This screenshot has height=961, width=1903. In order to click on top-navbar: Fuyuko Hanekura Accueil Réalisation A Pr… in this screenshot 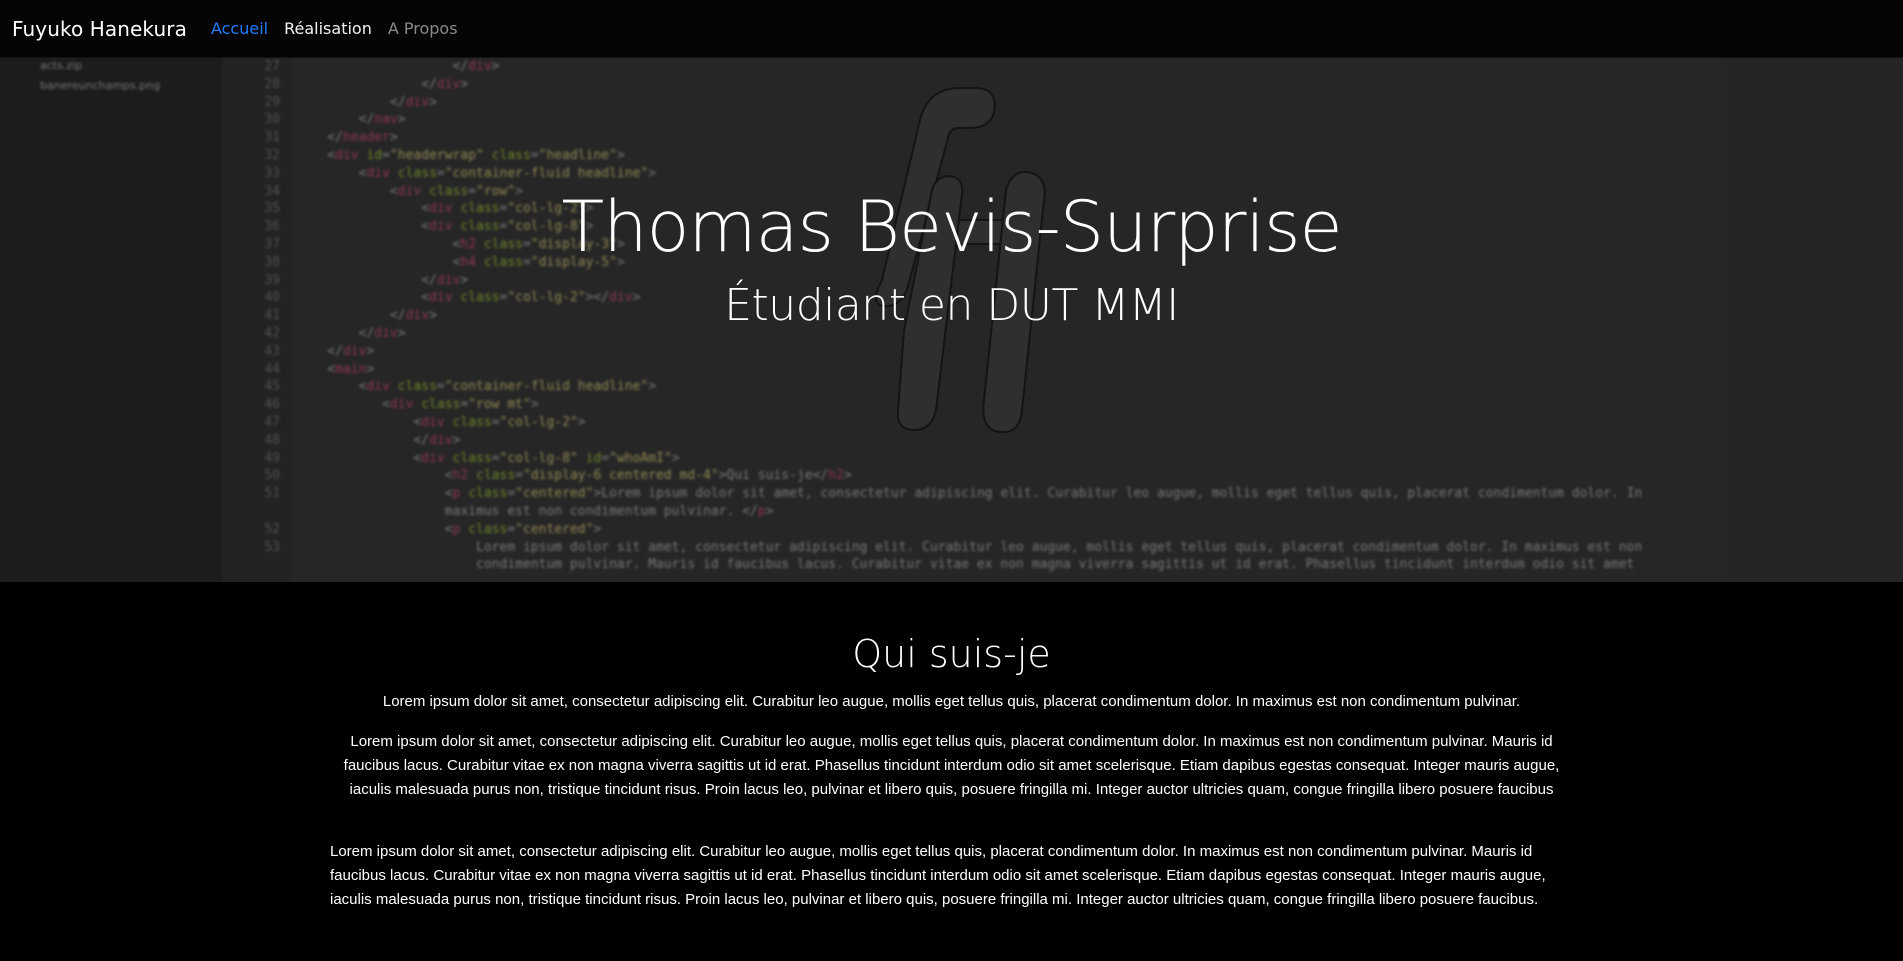, I will do `click(951, 29)`.